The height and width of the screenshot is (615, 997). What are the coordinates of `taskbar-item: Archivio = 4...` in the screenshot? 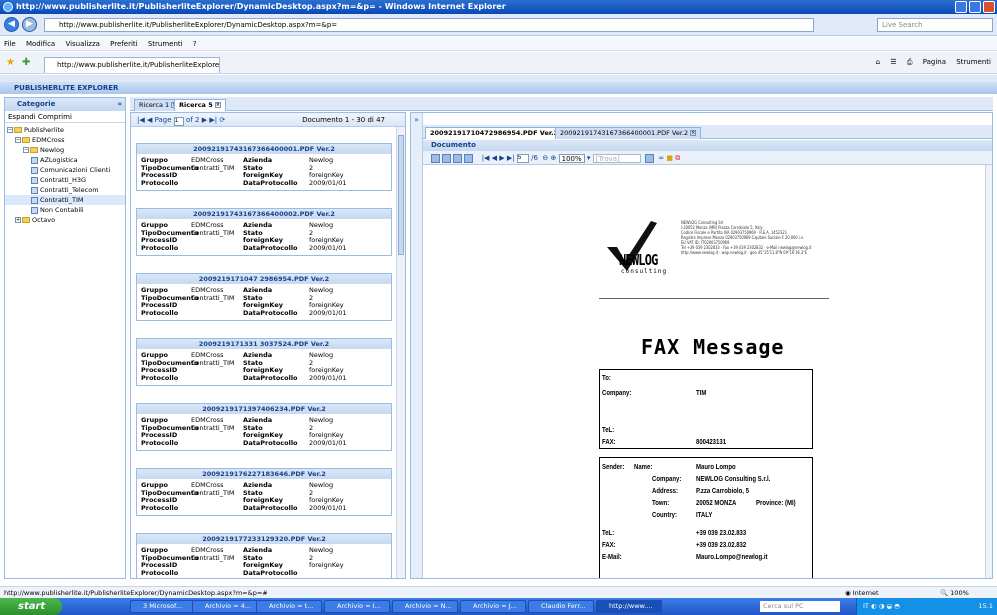 It's located at (225, 606).